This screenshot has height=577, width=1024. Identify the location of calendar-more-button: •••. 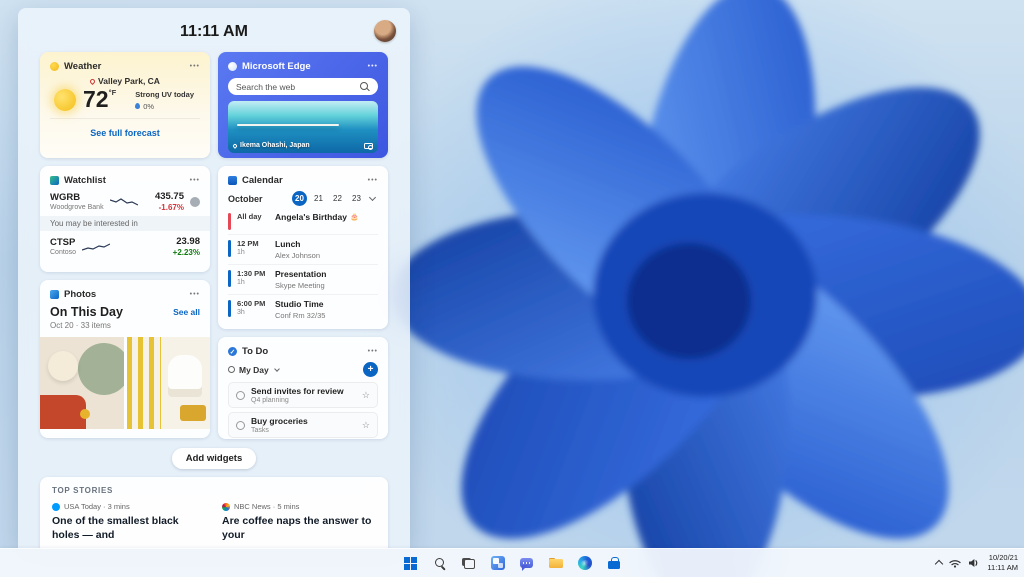
(373, 180).